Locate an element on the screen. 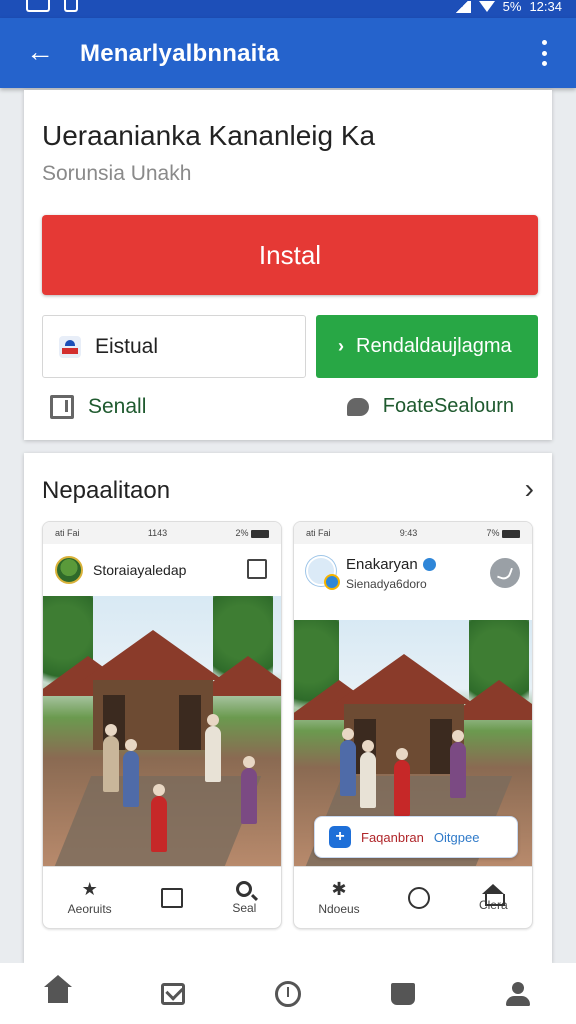  star-icon: ★ is located at coordinates (89, 888).